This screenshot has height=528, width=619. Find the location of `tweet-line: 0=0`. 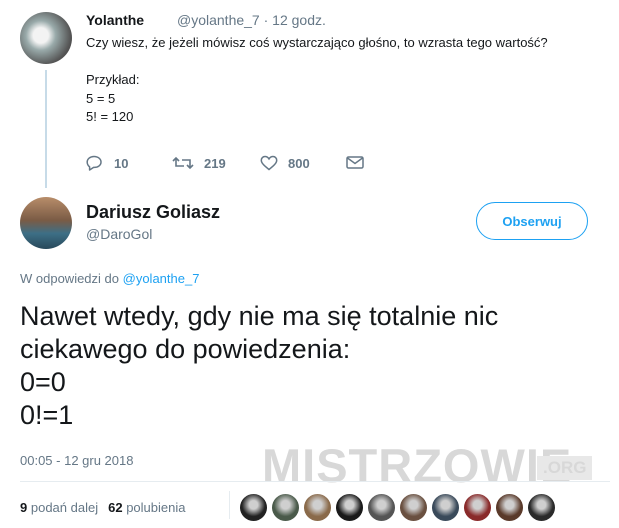

tweet-line: 0=0 is located at coordinates (43, 382).